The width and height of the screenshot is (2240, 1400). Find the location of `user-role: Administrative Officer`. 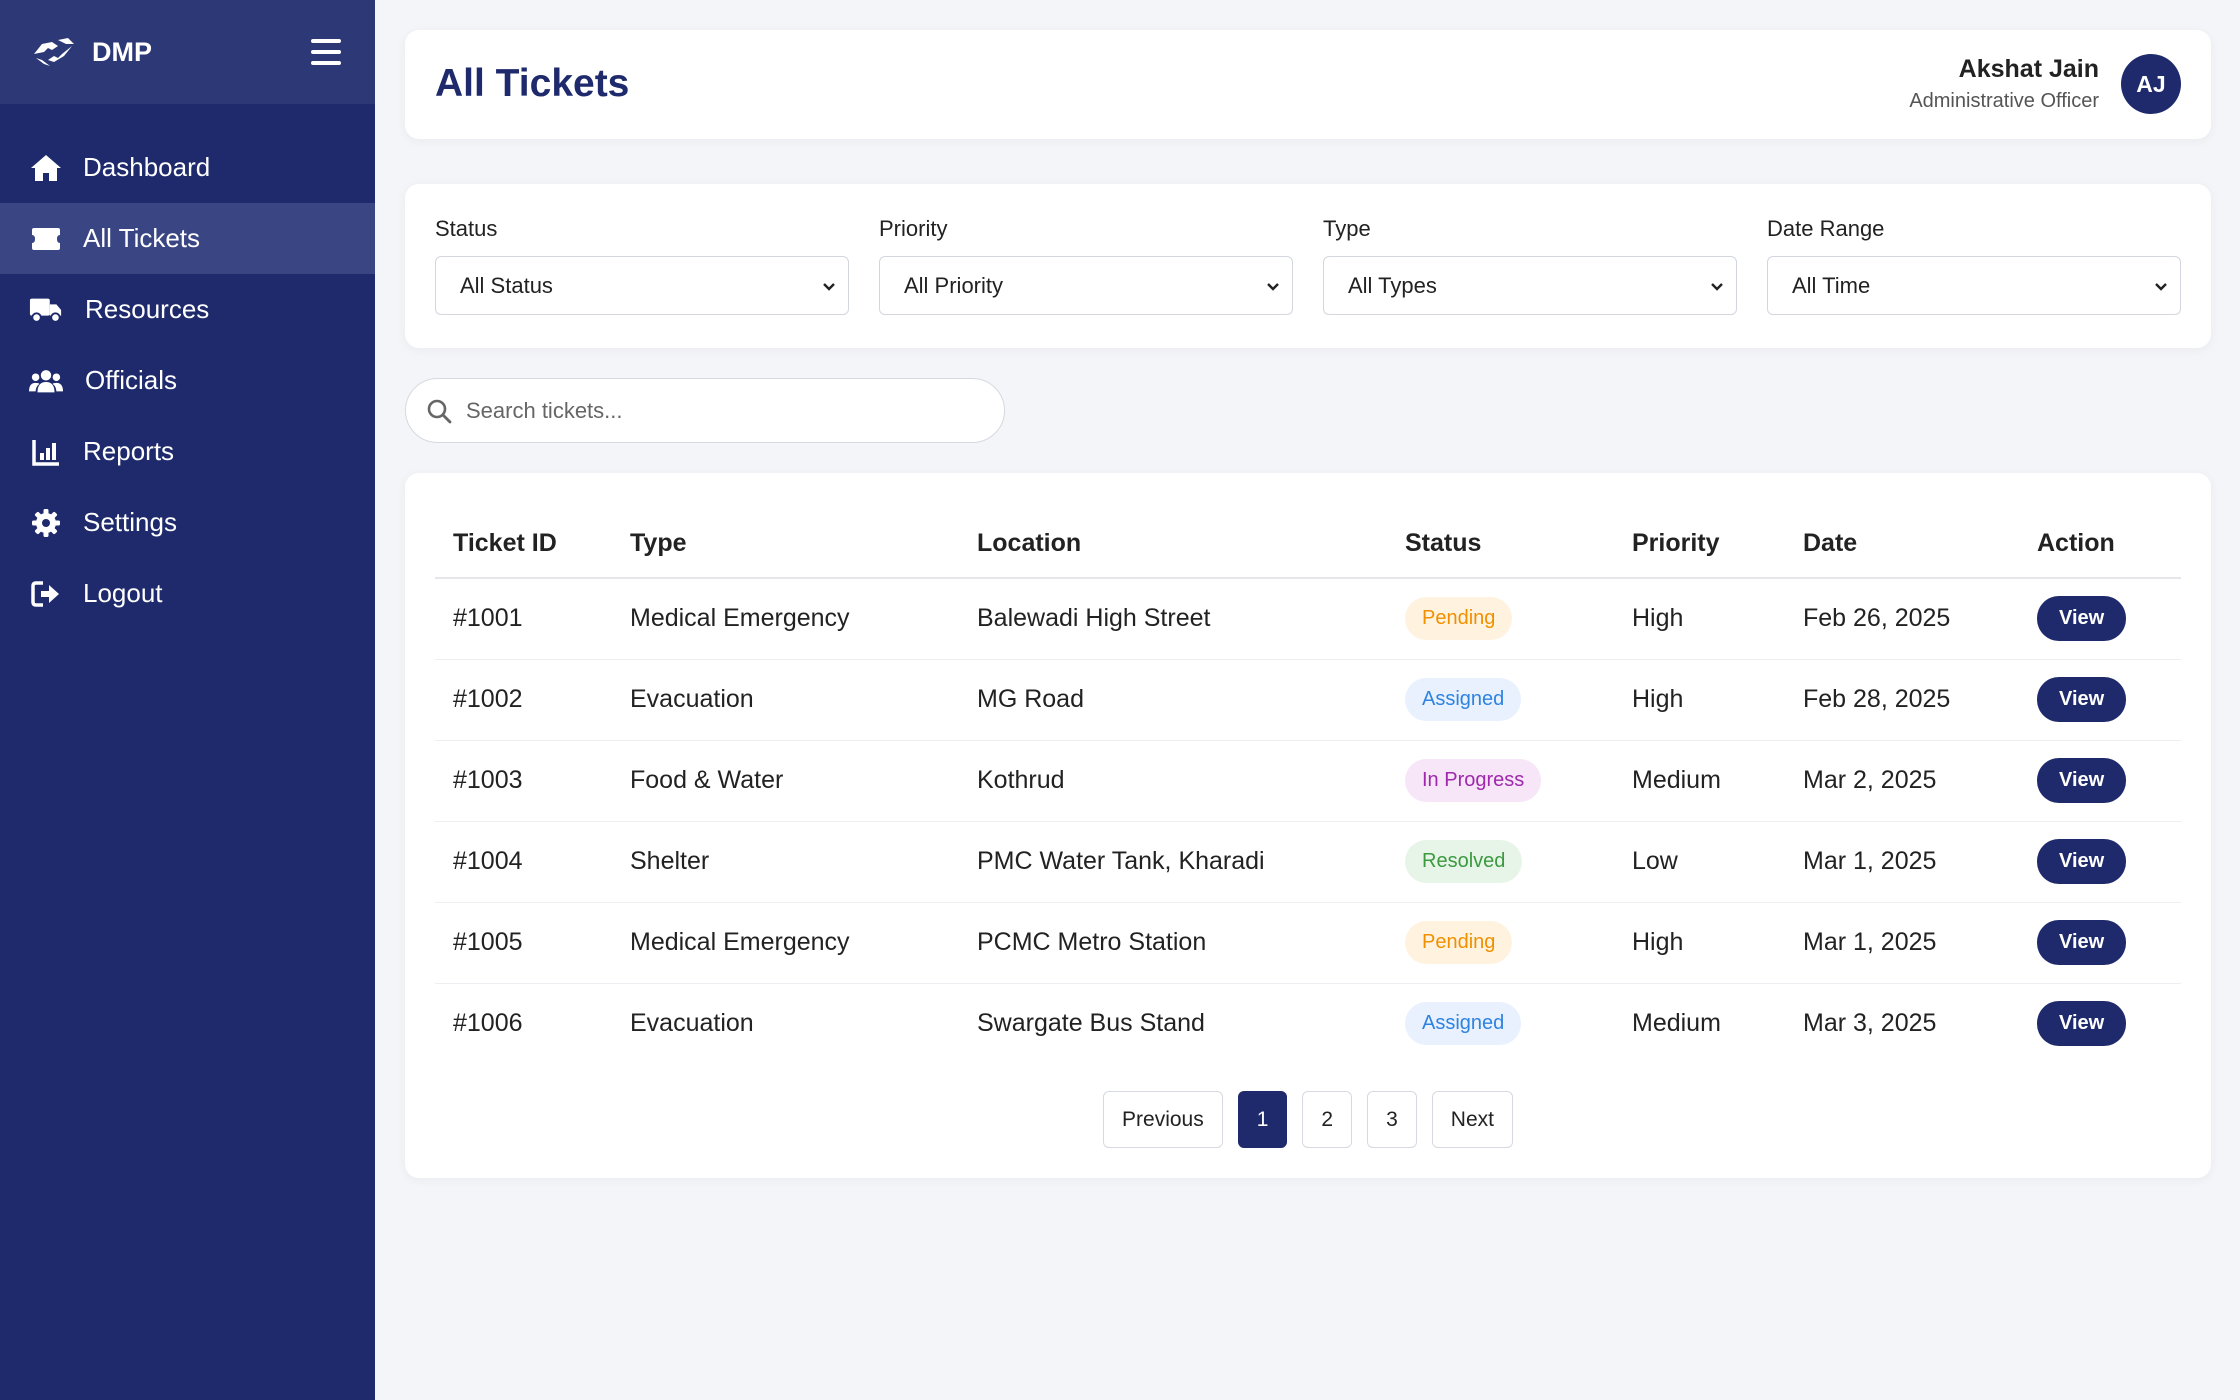

user-role: Administrative Officer is located at coordinates (2004, 101).